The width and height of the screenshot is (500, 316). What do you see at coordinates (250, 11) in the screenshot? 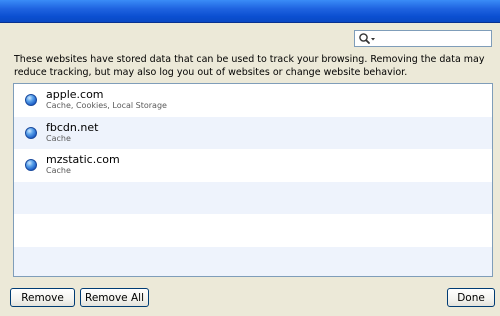
I see `window-titlebar` at bounding box center [250, 11].